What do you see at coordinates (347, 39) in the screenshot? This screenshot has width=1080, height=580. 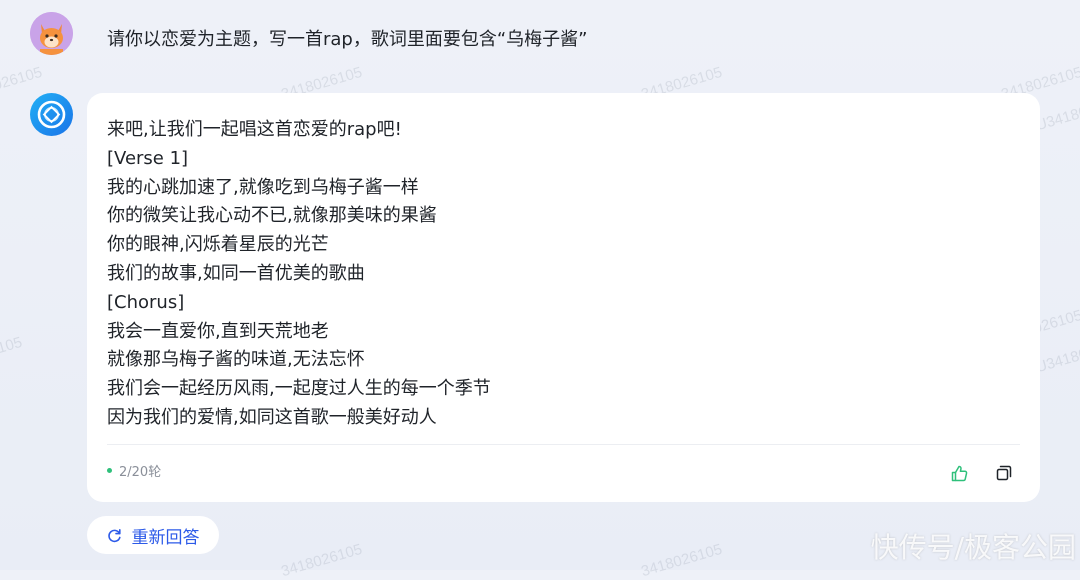 I see `user-message-text: 请你以恋爱为主题，写一首rap，歌词里面要包含“乌梅子酱”` at bounding box center [347, 39].